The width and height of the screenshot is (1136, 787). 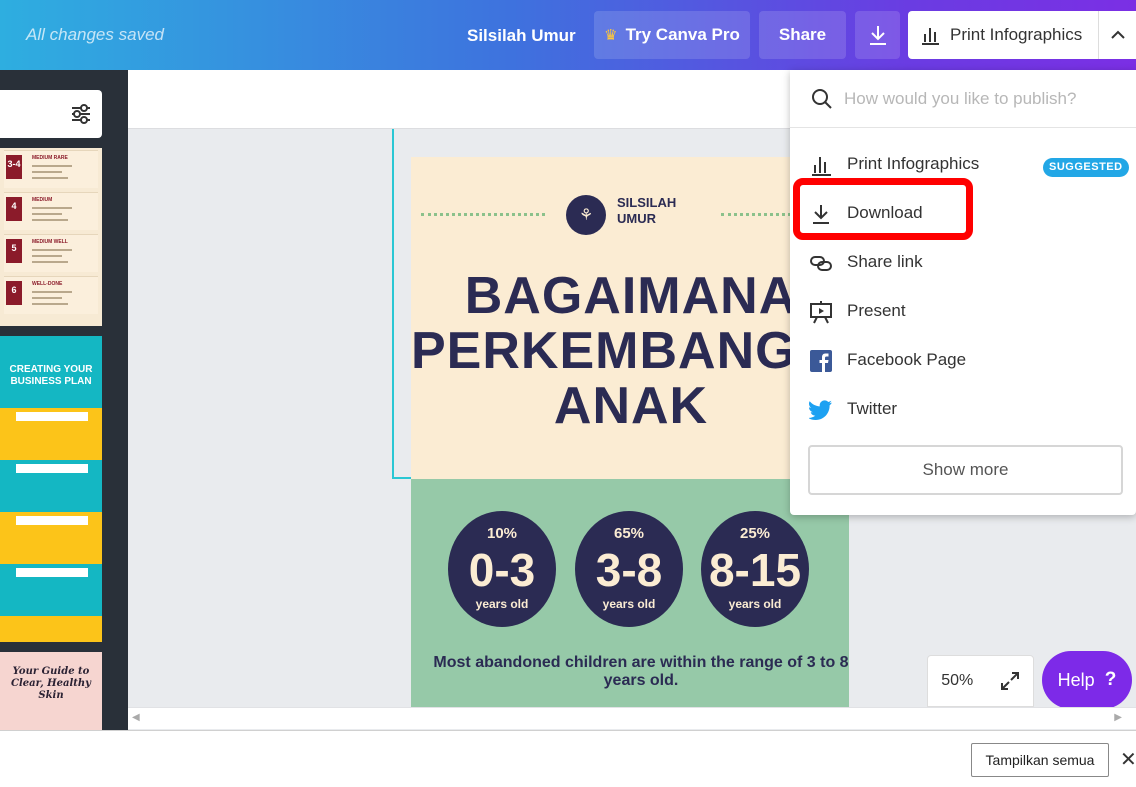 What do you see at coordinates (963, 409) in the screenshot?
I see `publish-option-twitter: Twitter` at bounding box center [963, 409].